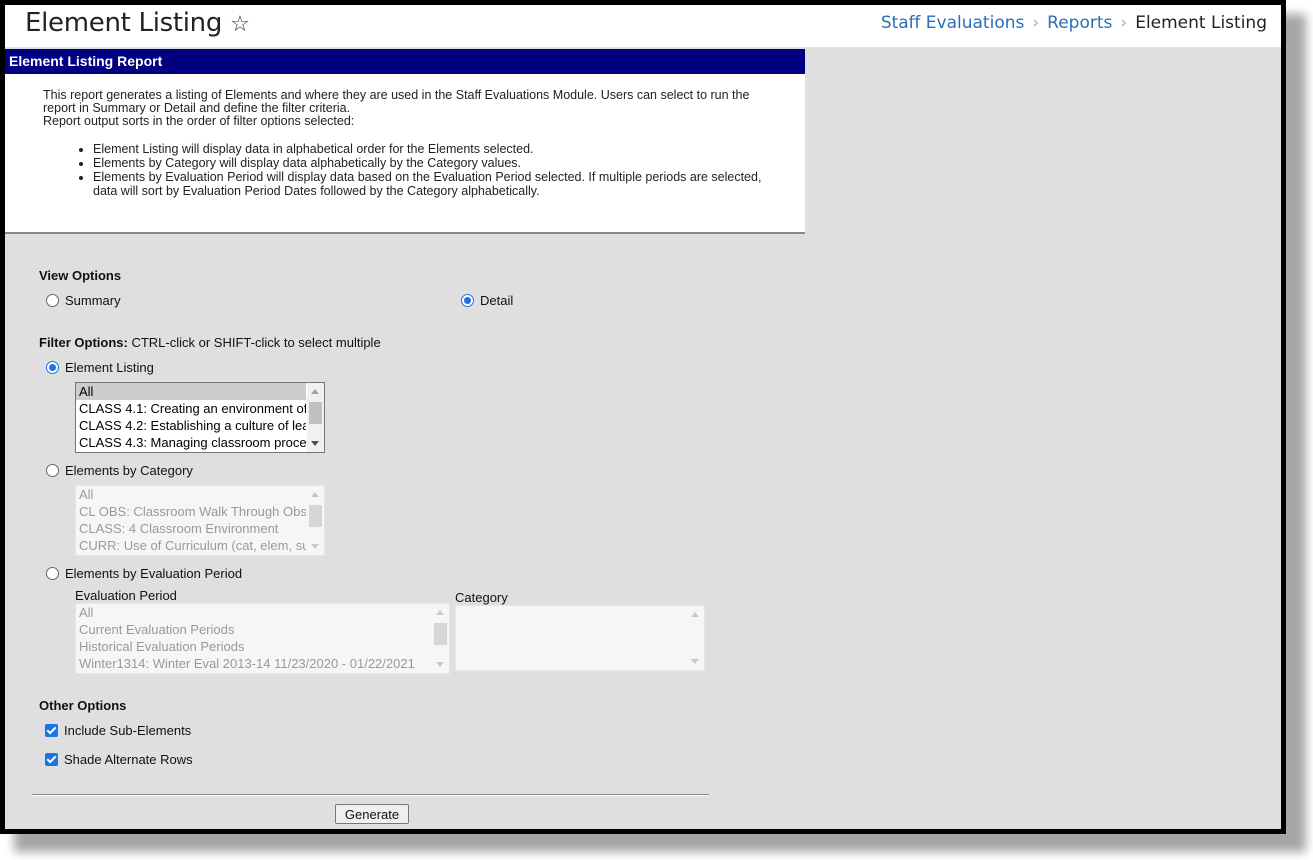  What do you see at coordinates (109, 367) in the screenshot?
I see `element-listing-label: Element Listing` at bounding box center [109, 367].